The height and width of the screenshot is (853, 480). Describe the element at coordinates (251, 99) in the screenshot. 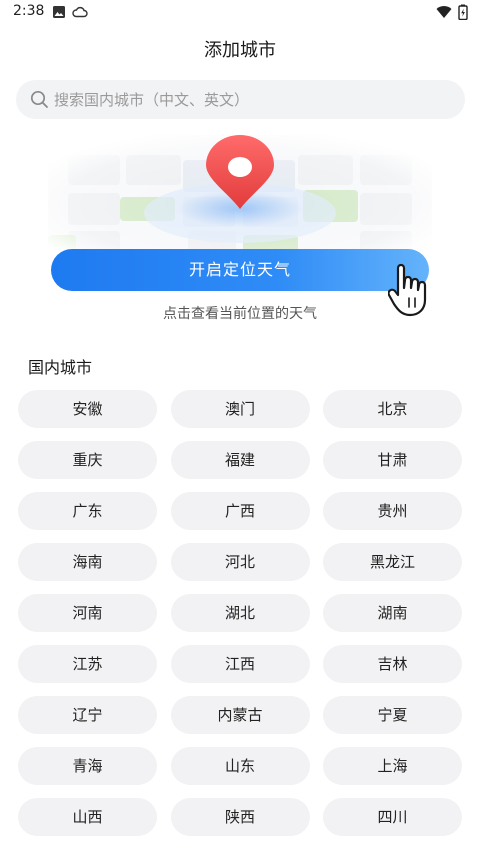

I see `search-input` at that location.